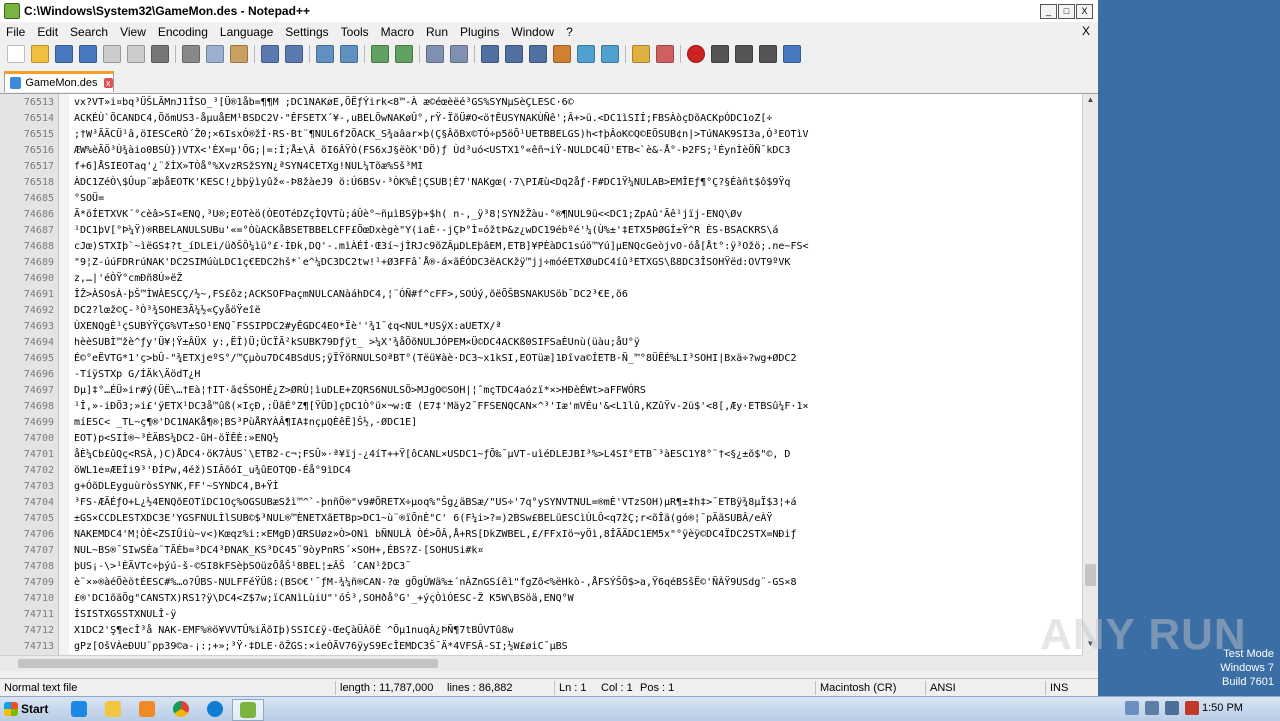  What do you see at coordinates (246, 32) in the screenshot?
I see `menu-language: Language` at bounding box center [246, 32].